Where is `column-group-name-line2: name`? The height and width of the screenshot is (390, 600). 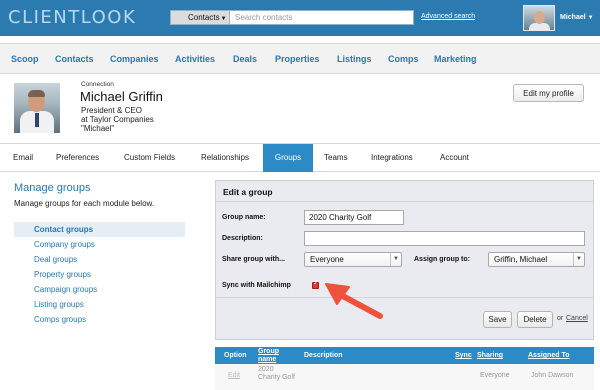
column-group-name-line2: name is located at coordinates (267, 359).